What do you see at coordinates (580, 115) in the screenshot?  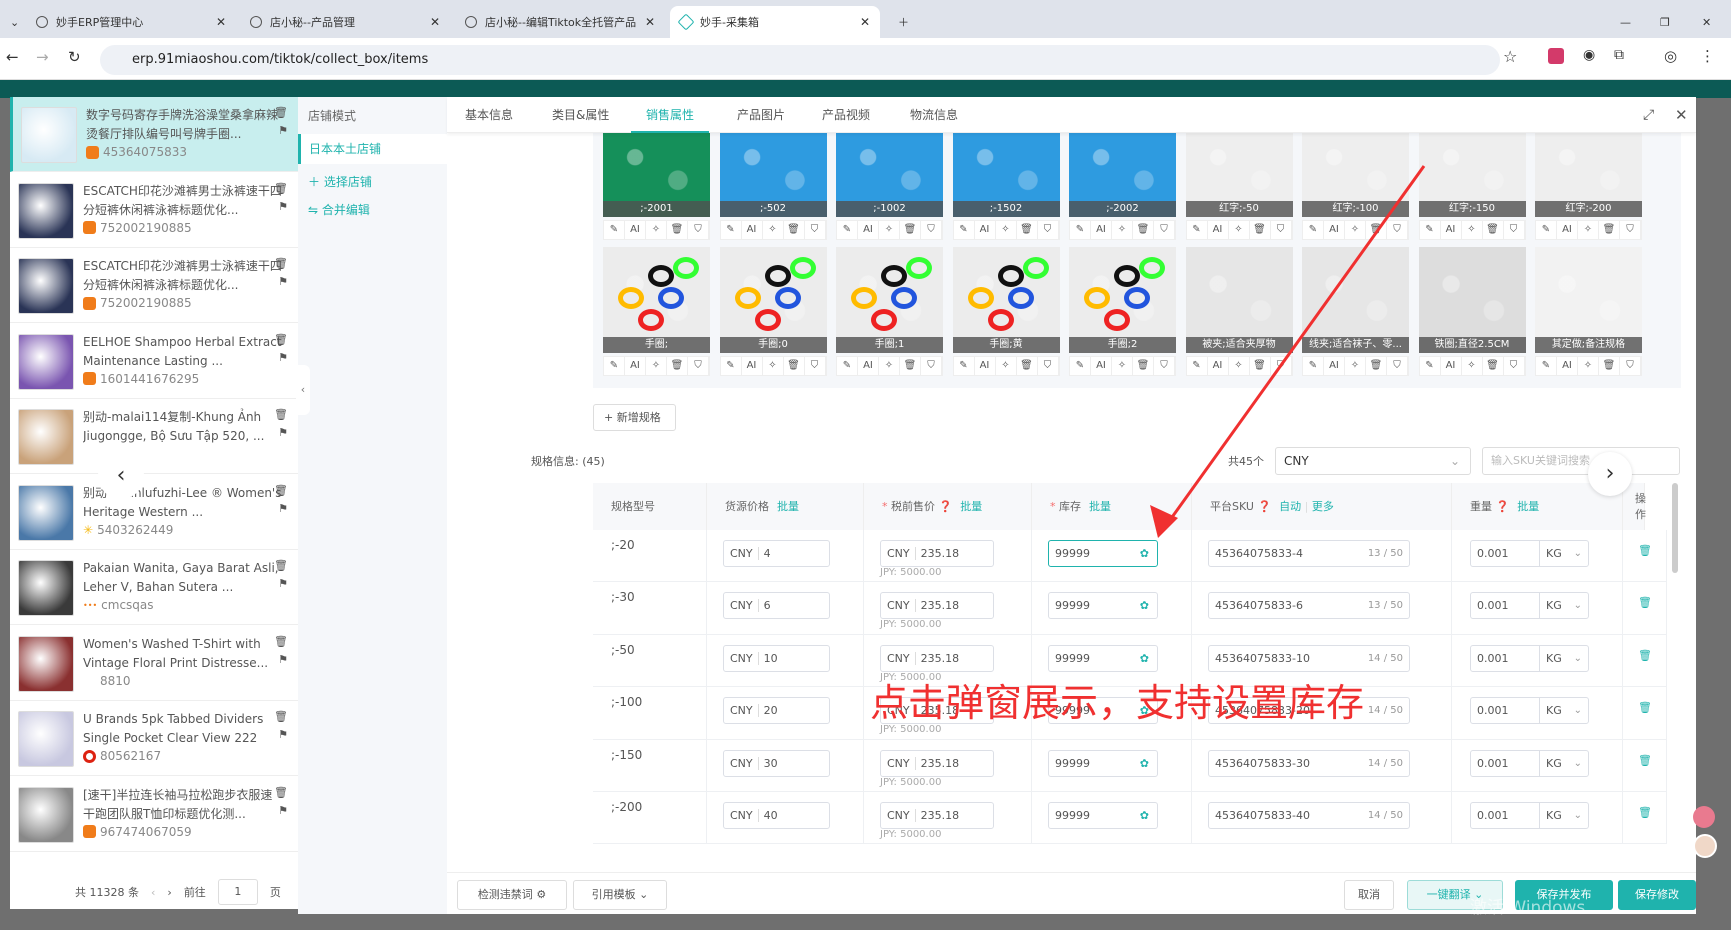 I see `tab-category-attributes: 类目&属性` at bounding box center [580, 115].